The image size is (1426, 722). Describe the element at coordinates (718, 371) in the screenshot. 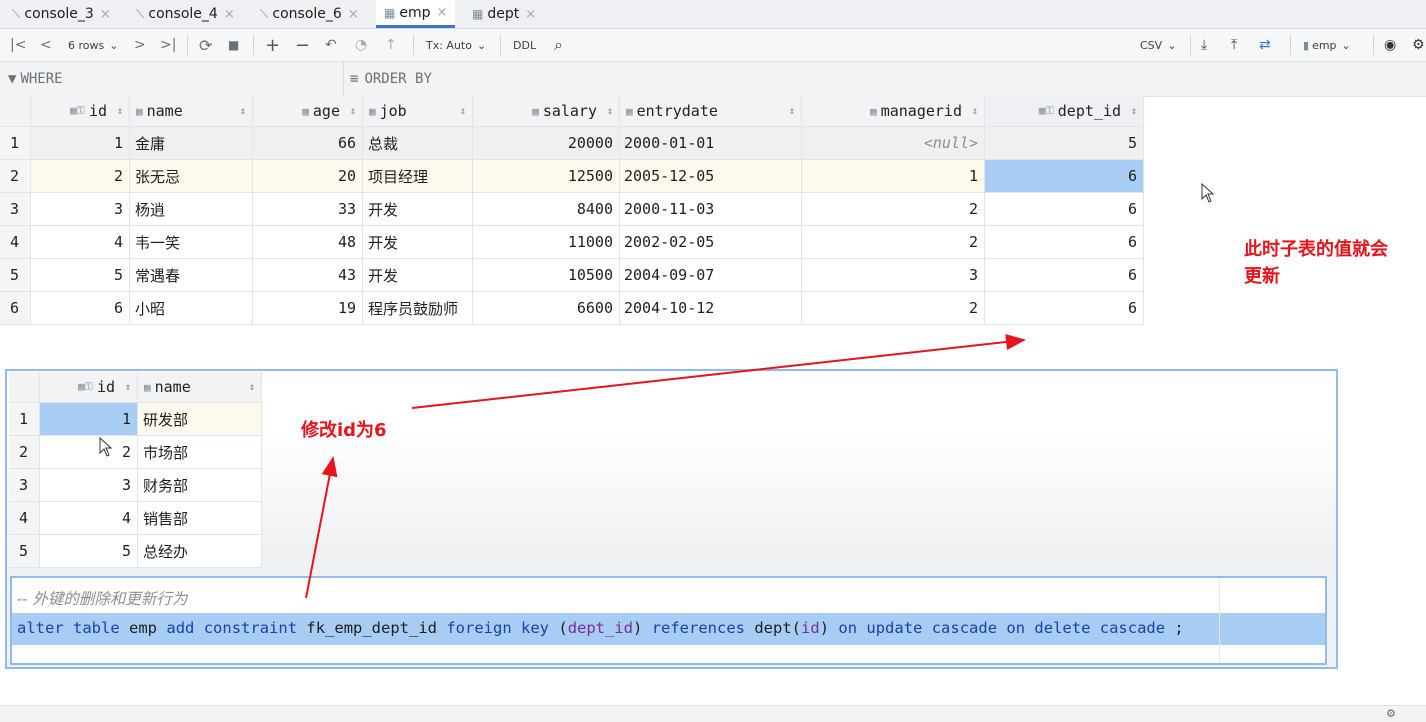

I see `arrow-to-child-table` at that location.